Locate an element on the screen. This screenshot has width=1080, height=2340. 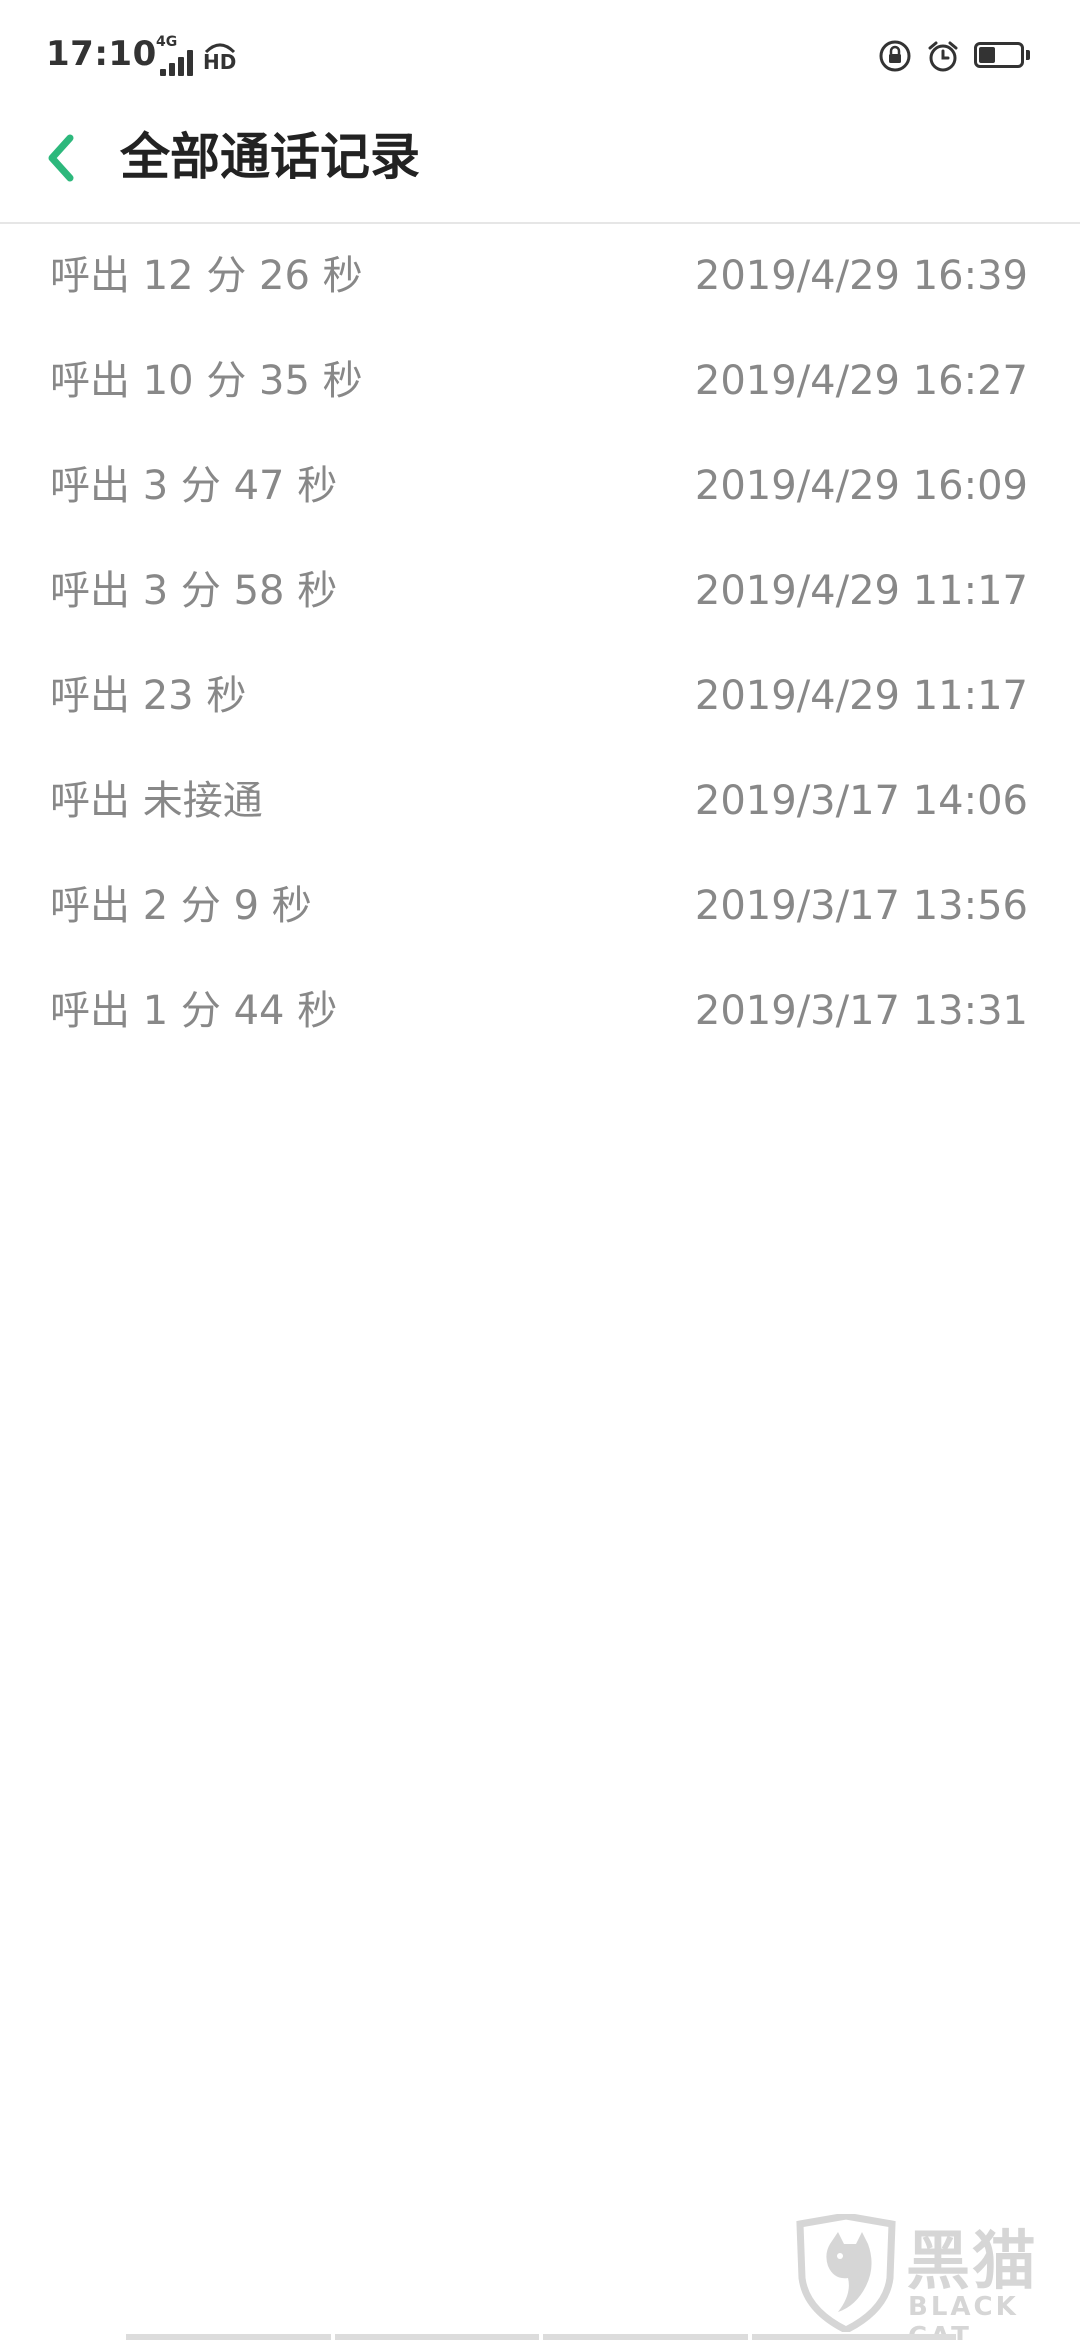
call-log-item: 呼出 3 分 58 秒 2019/4/29 11:17 is located at coordinates (540, 591).